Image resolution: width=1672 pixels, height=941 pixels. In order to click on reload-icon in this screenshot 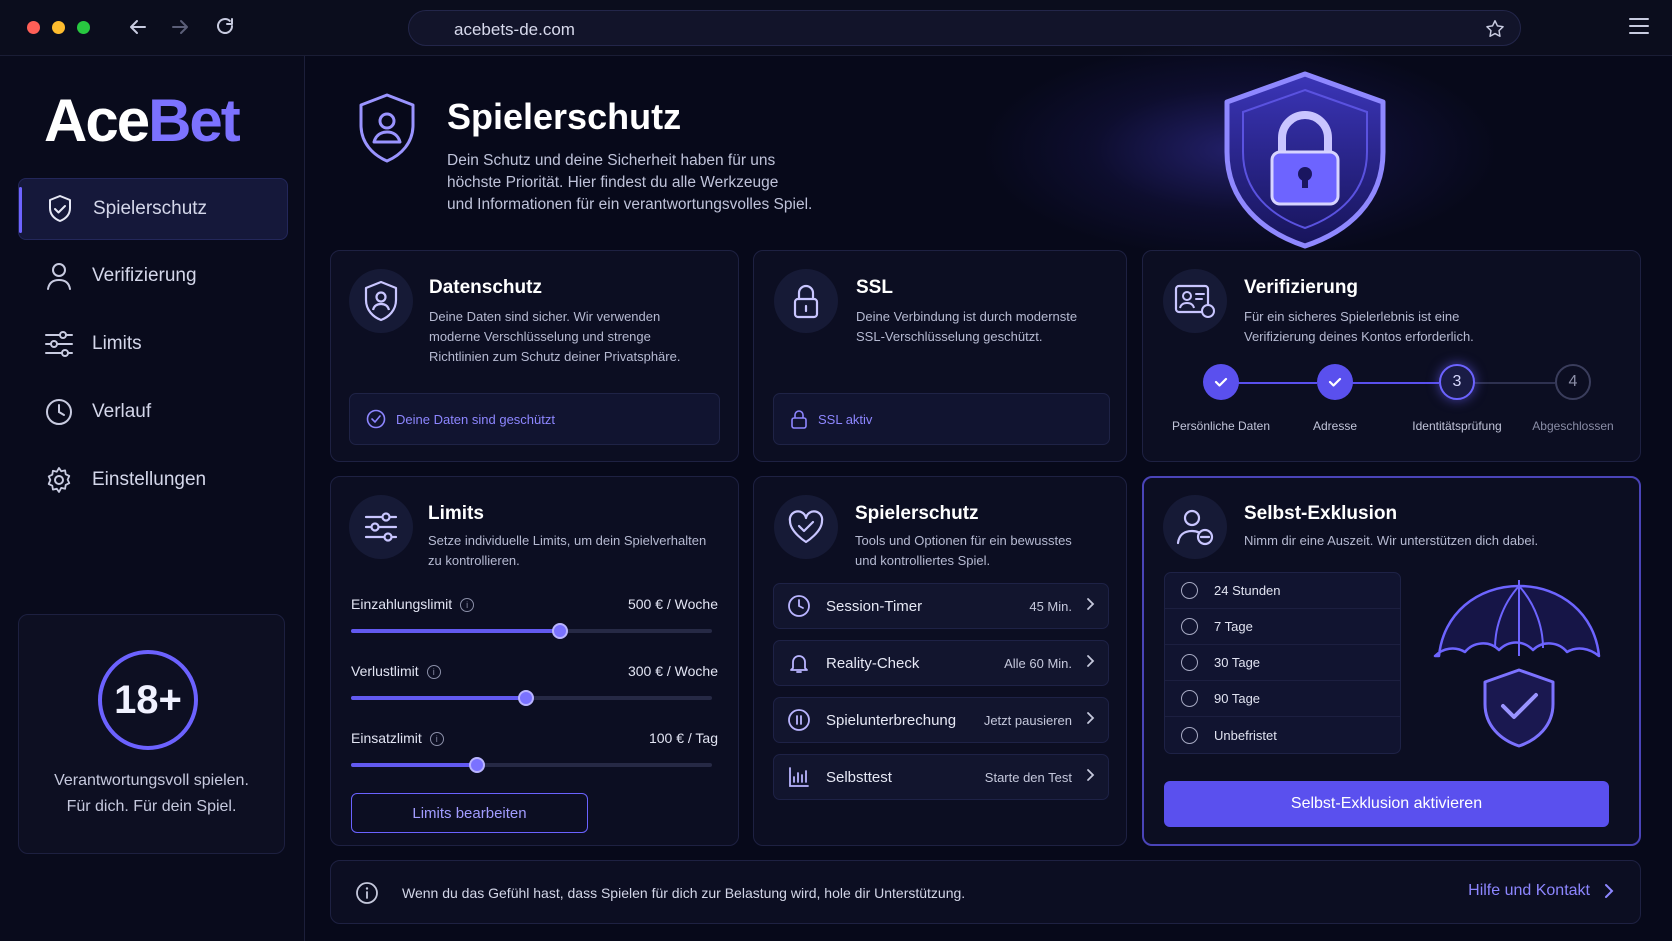, I will do `click(225, 27)`.